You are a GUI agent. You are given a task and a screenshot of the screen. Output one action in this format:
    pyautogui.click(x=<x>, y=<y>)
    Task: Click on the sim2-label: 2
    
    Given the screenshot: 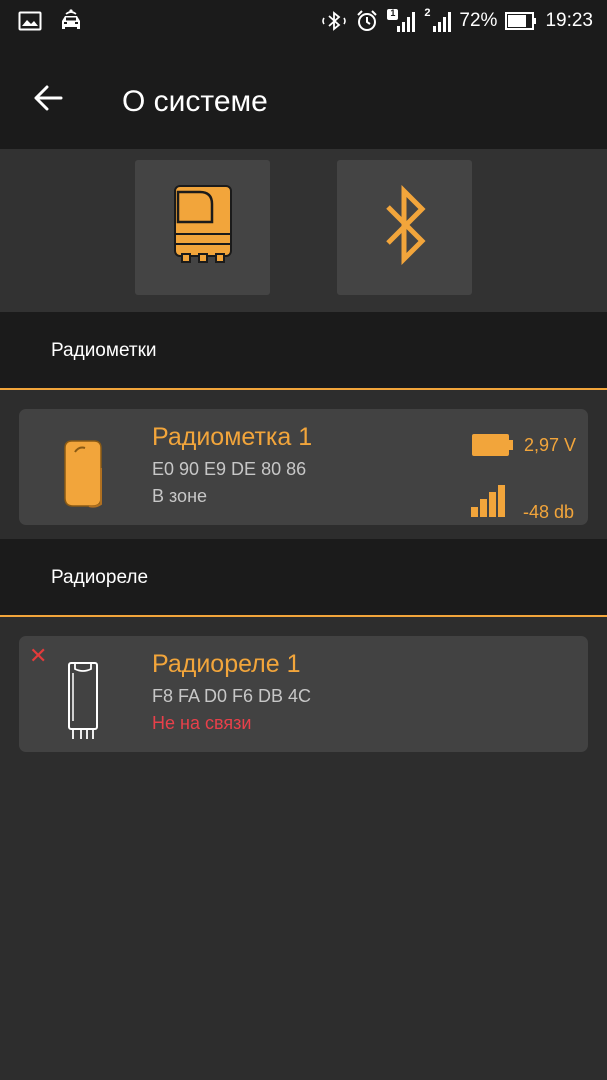 What is the action you would take?
    pyautogui.click(x=427, y=13)
    